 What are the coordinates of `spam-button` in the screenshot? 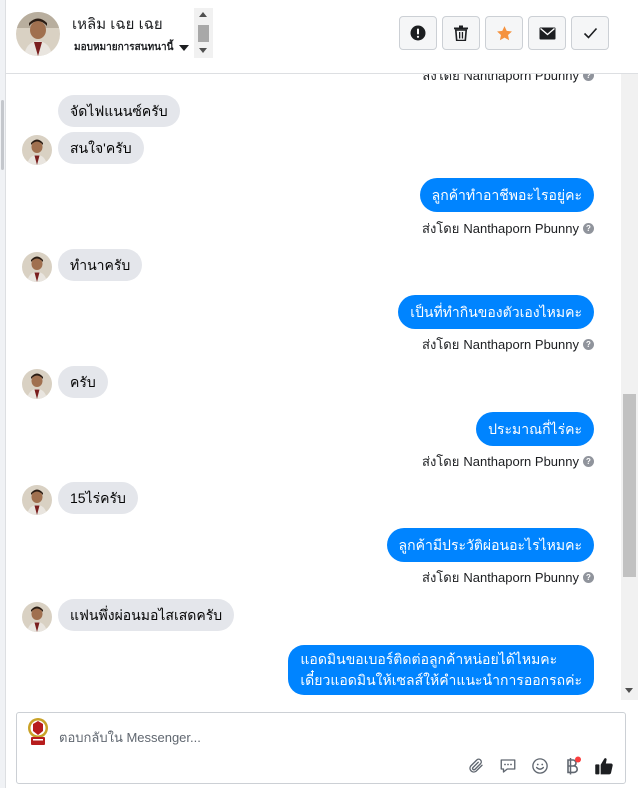 It's located at (418, 33).